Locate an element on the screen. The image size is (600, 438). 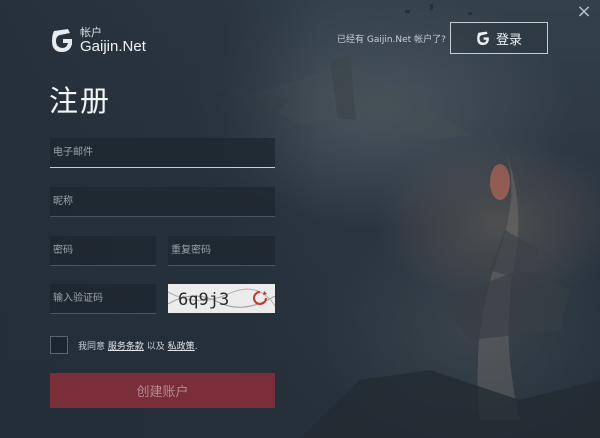
captcha-image: 6q9j3 is located at coordinates (221, 298).